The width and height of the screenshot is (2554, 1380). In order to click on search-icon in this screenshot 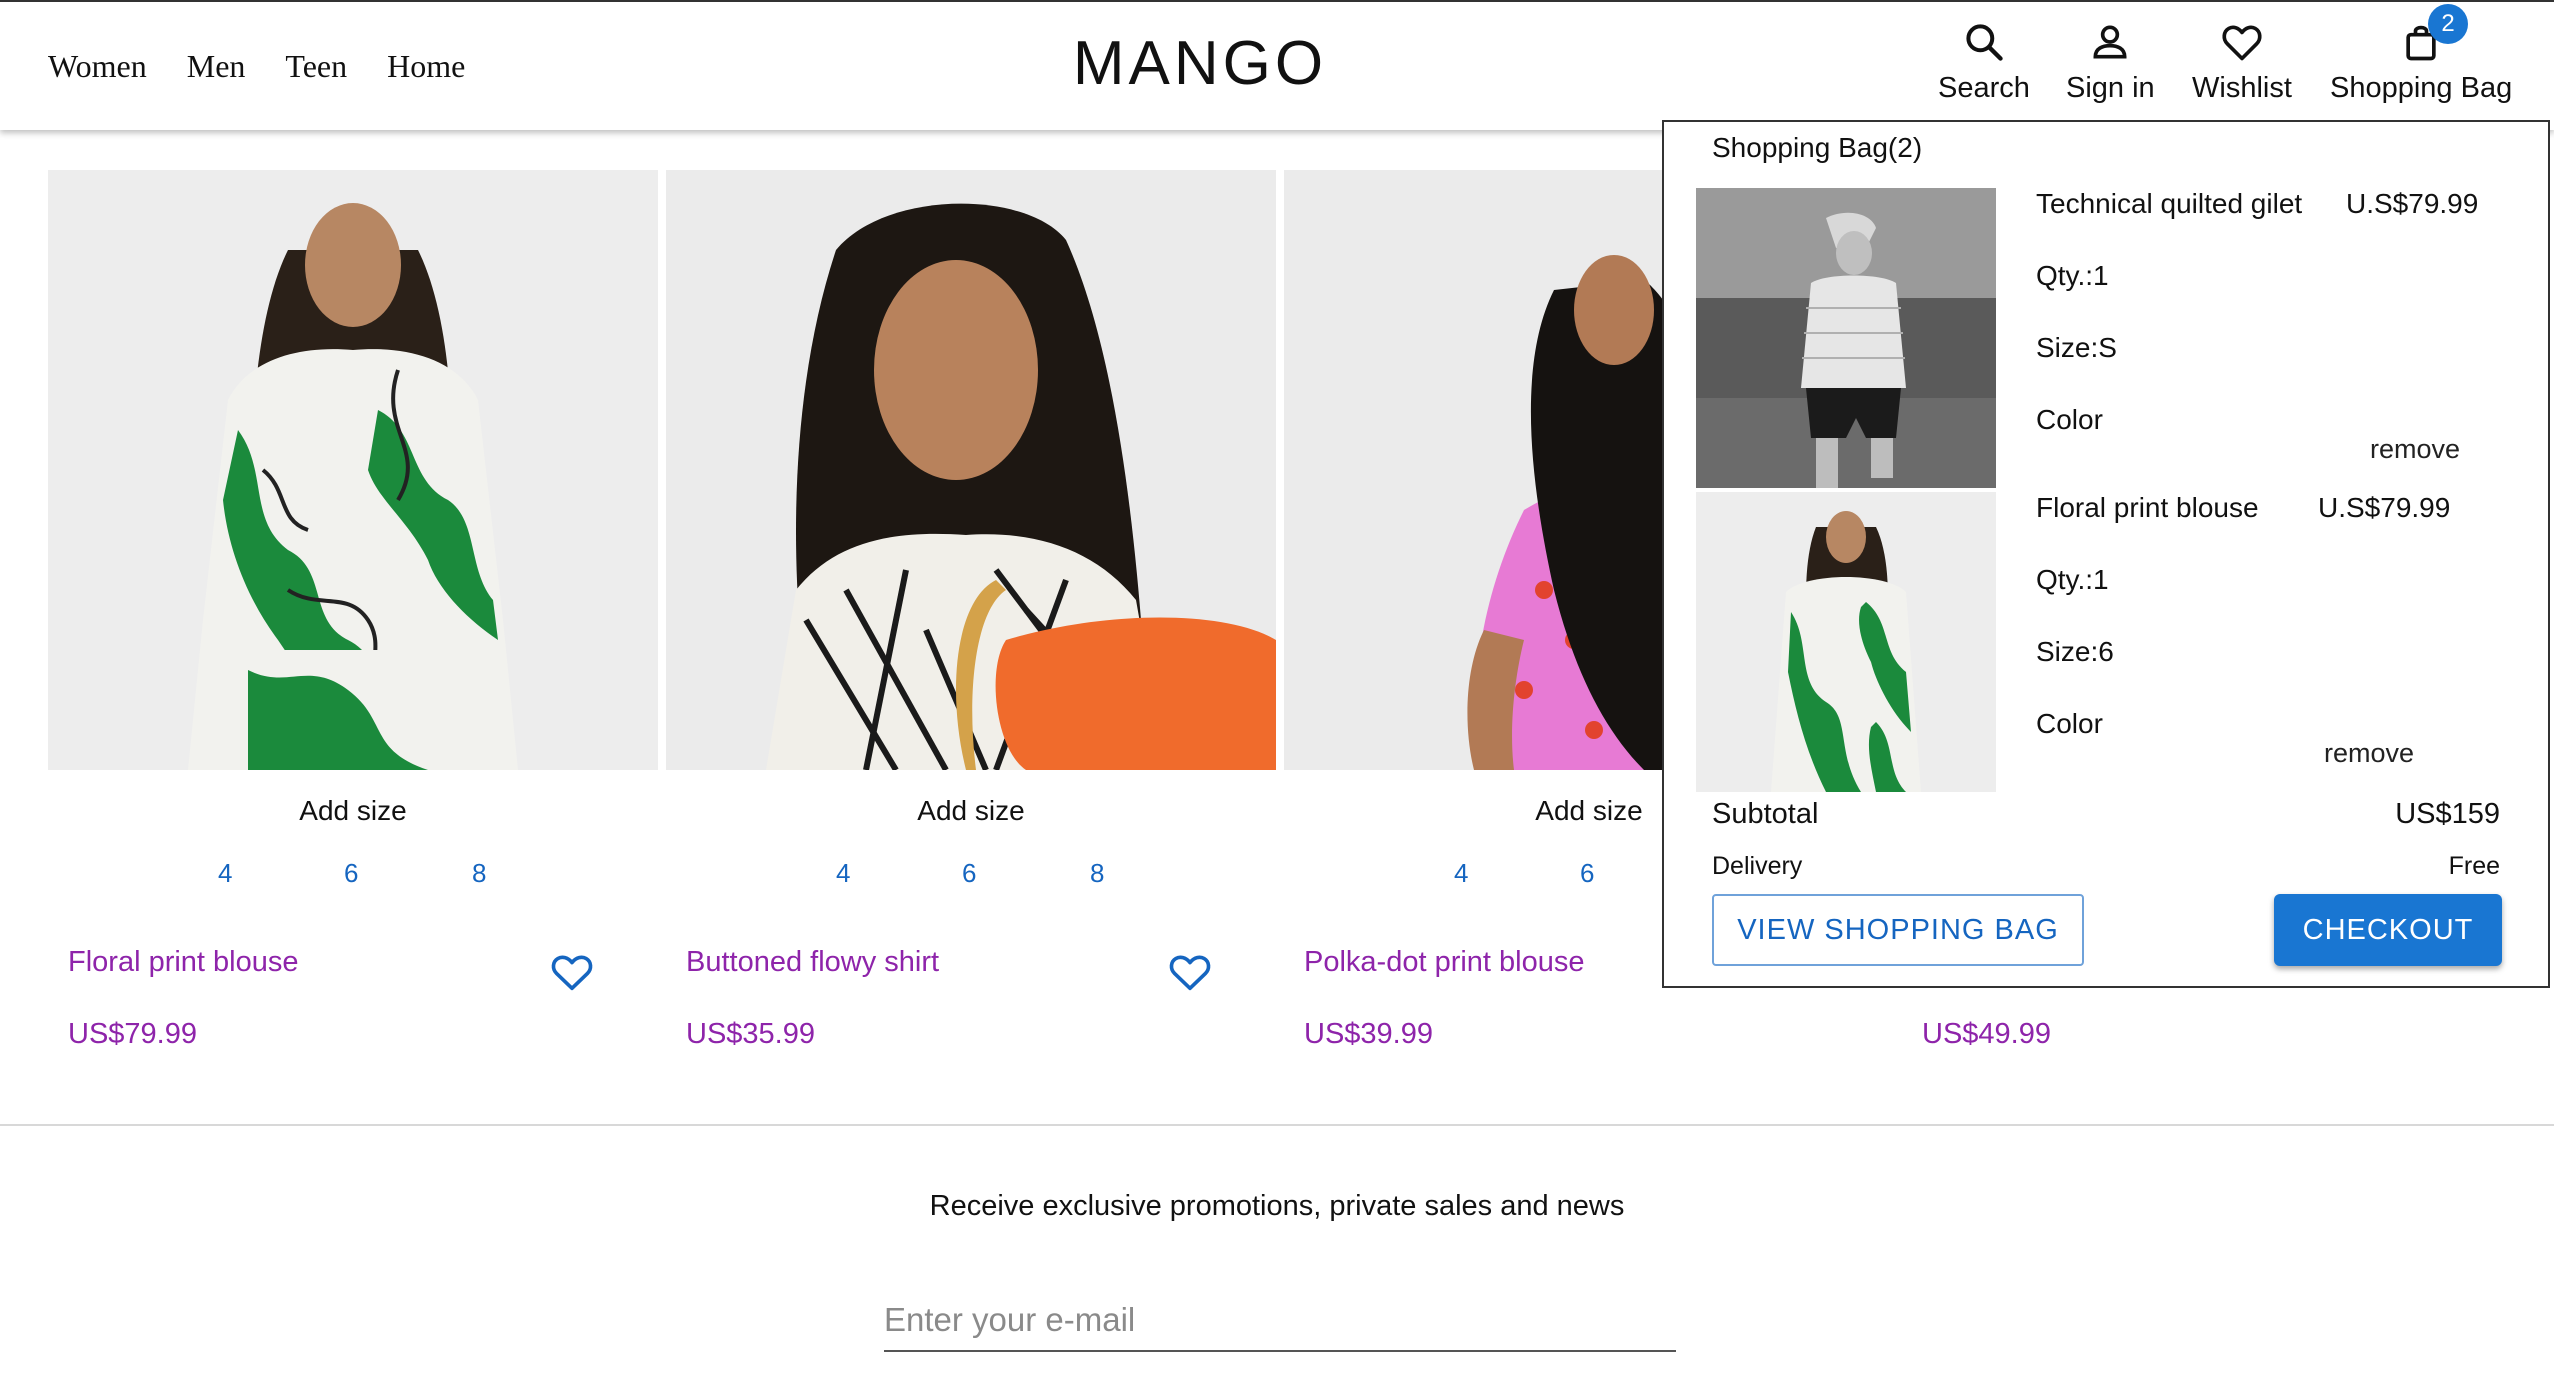, I will do `click(1984, 42)`.